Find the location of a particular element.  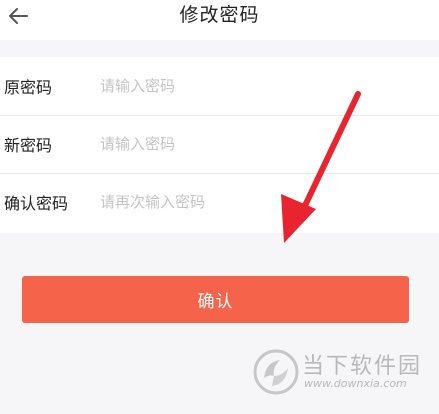

watermark-url: www.downxia.com is located at coordinates (355, 383).